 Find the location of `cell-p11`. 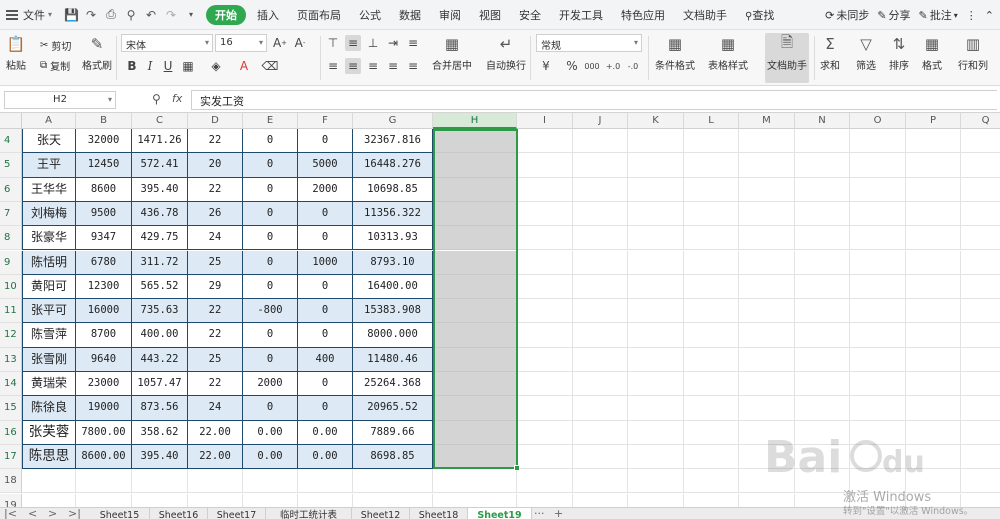

cell-p11 is located at coordinates (933, 311).